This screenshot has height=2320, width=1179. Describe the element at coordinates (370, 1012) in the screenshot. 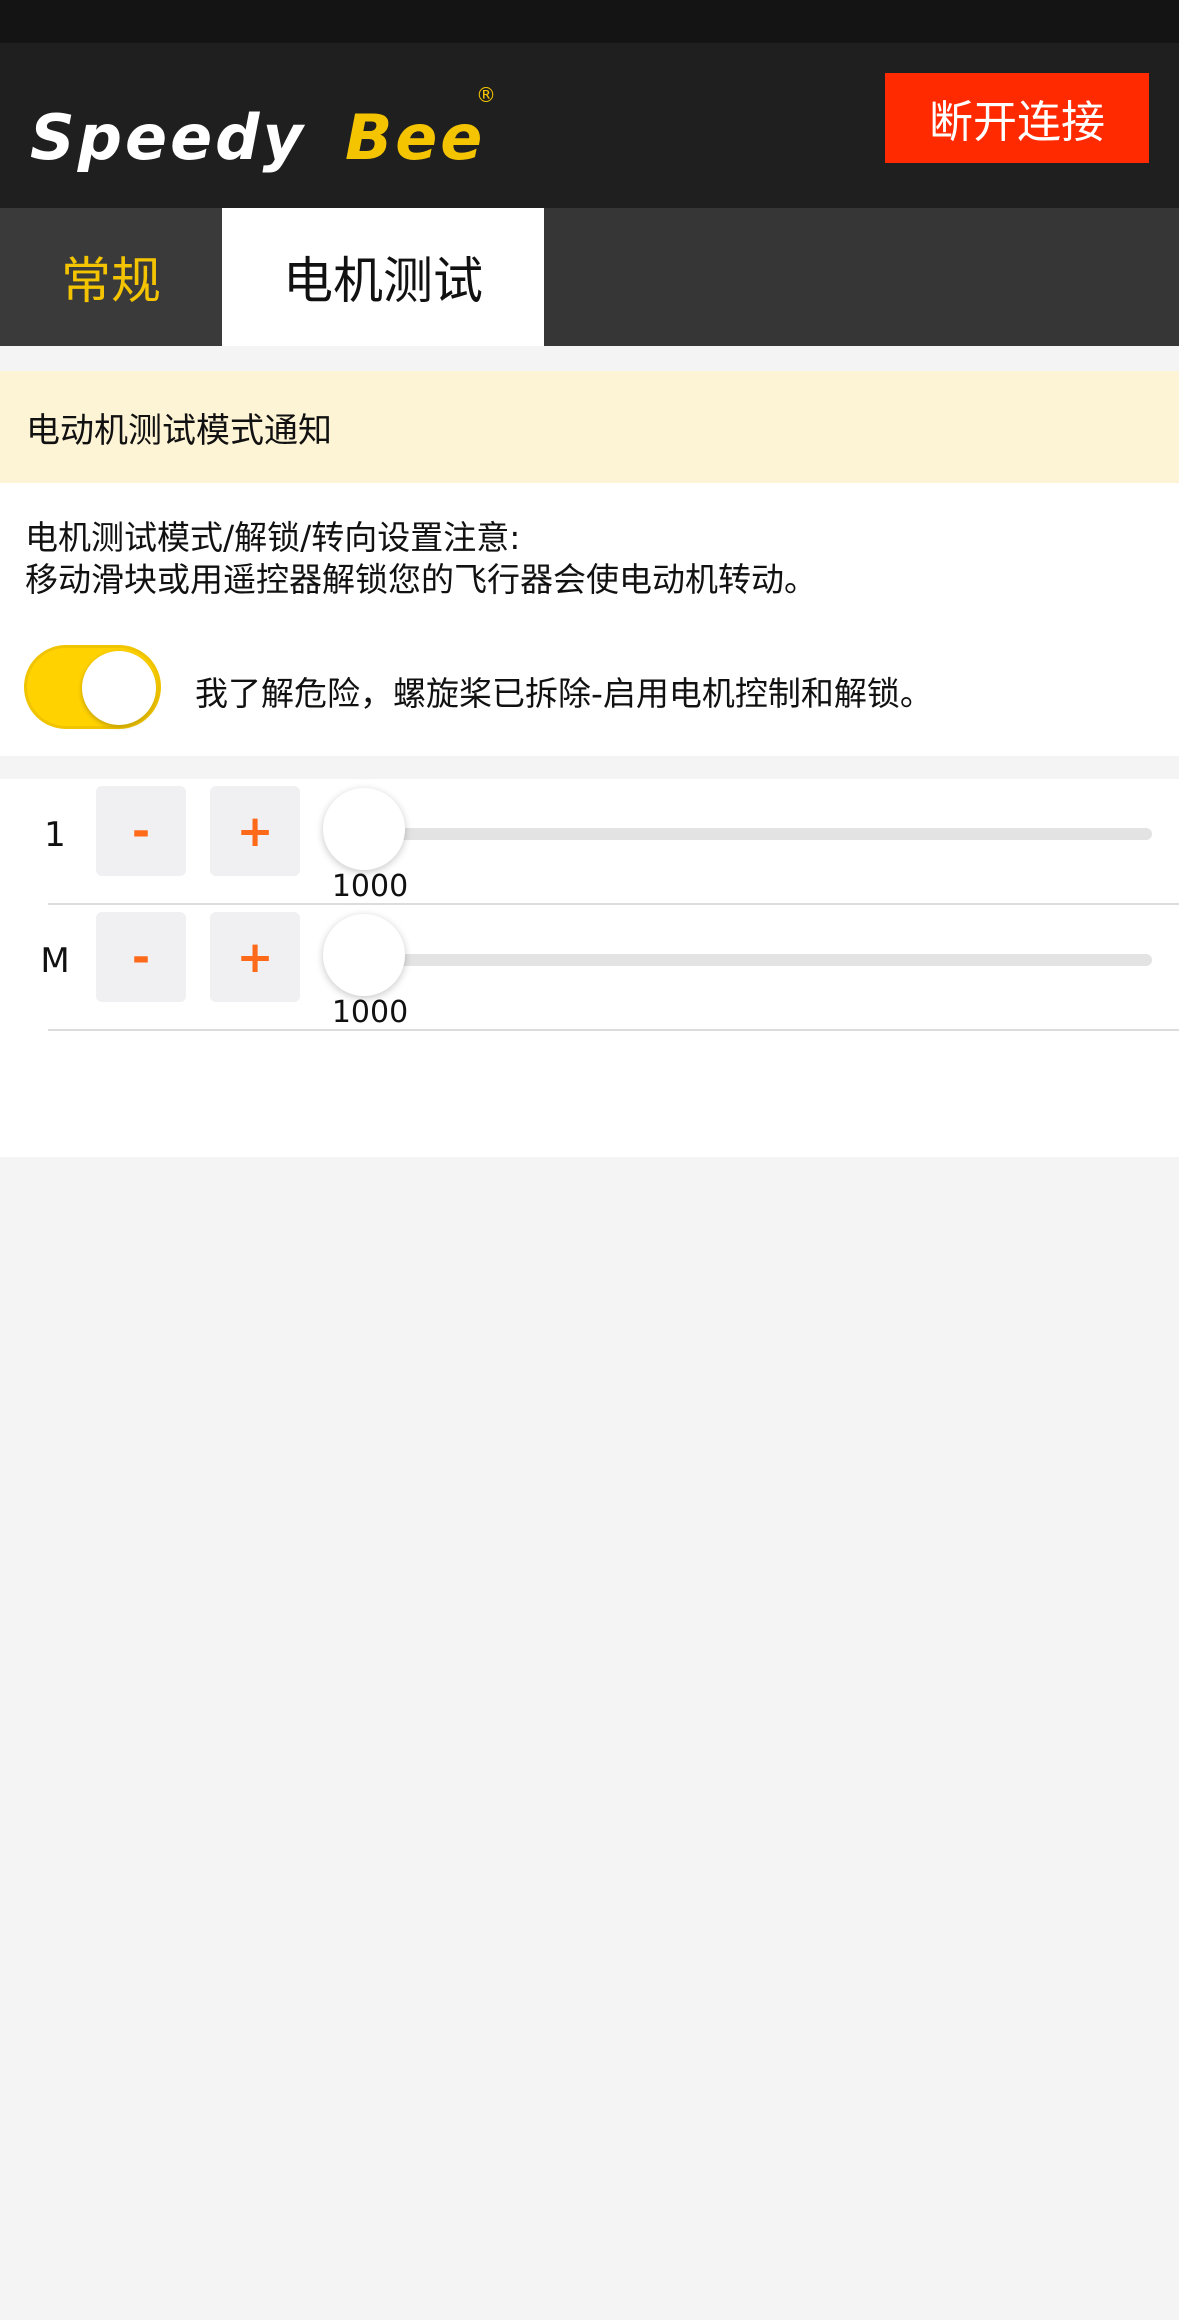

I see `motor-master-value: 1000` at that location.